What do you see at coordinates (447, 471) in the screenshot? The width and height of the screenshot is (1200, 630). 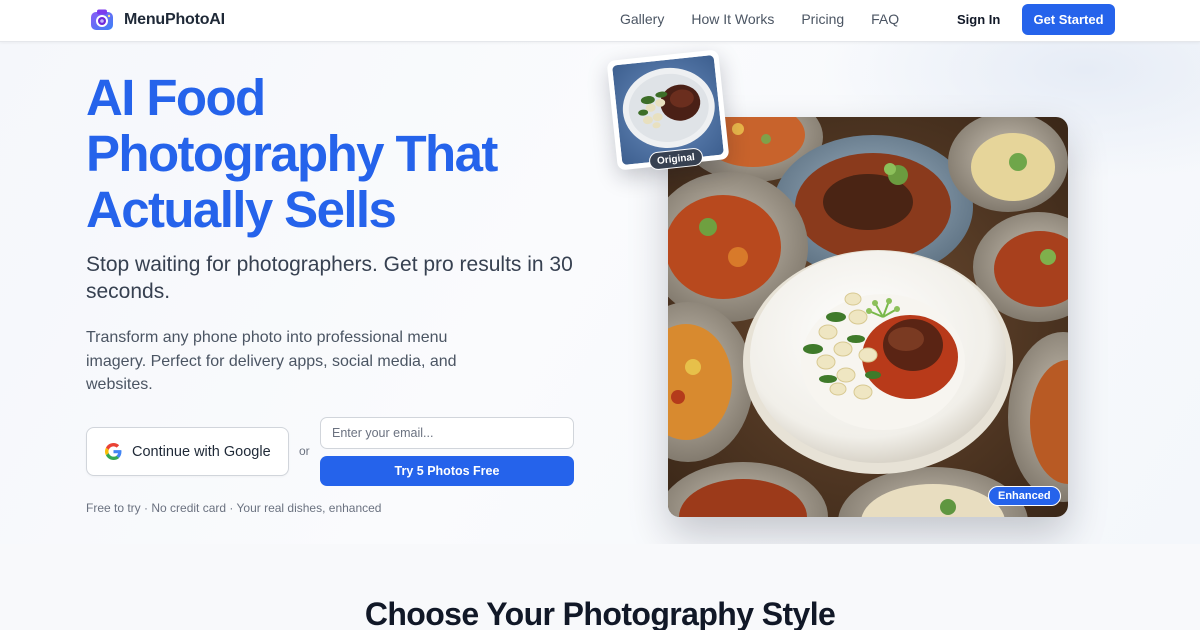 I see `try-free-button: Try 5 Photos Free` at bounding box center [447, 471].